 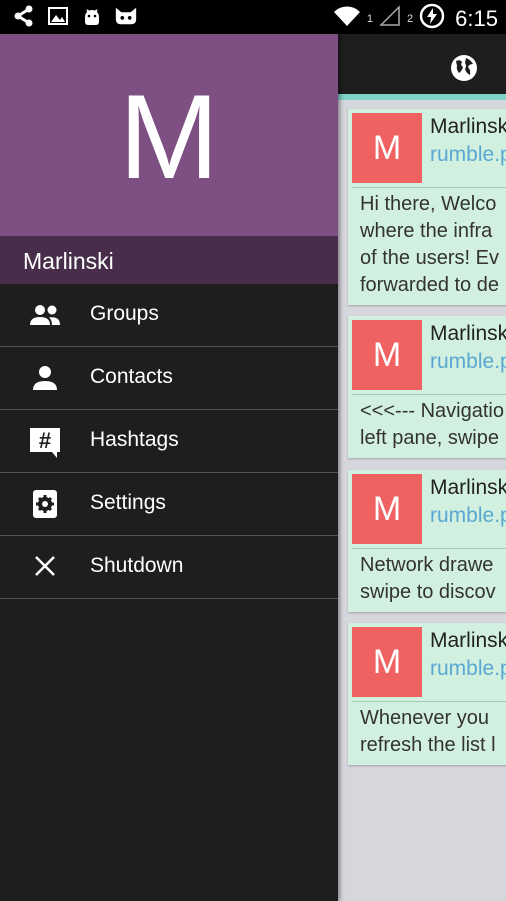 What do you see at coordinates (432, 18) in the screenshot?
I see `battery-charging-icon` at bounding box center [432, 18].